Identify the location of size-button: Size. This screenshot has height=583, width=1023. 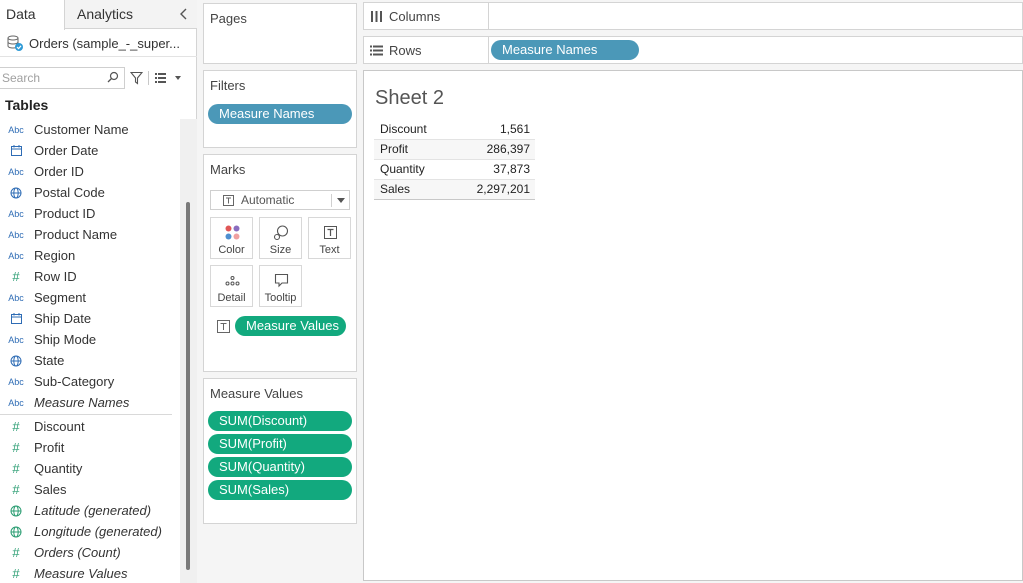
(280, 238).